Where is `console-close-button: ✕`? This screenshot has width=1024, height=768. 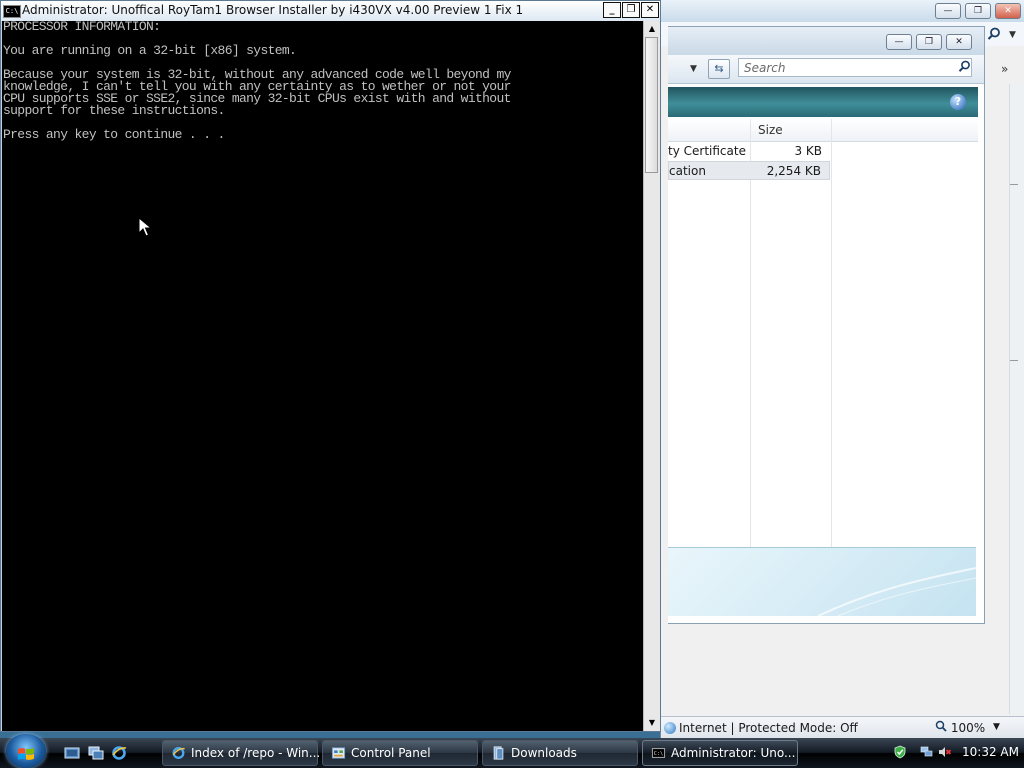 console-close-button: ✕ is located at coordinates (650, 10).